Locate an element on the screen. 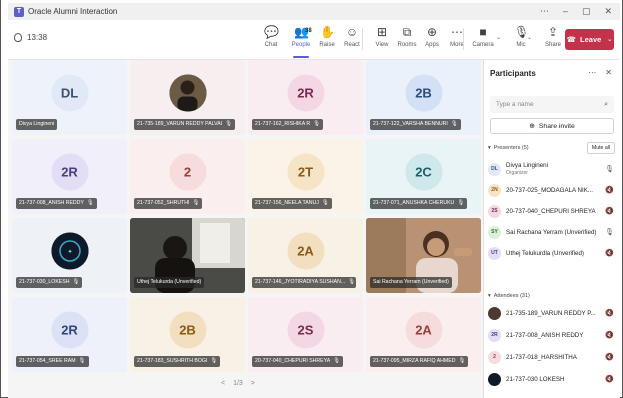 The height and width of the screenshot is (398, 623). phone-hangup-icon: ☎ is located at coordinates (571, 39).